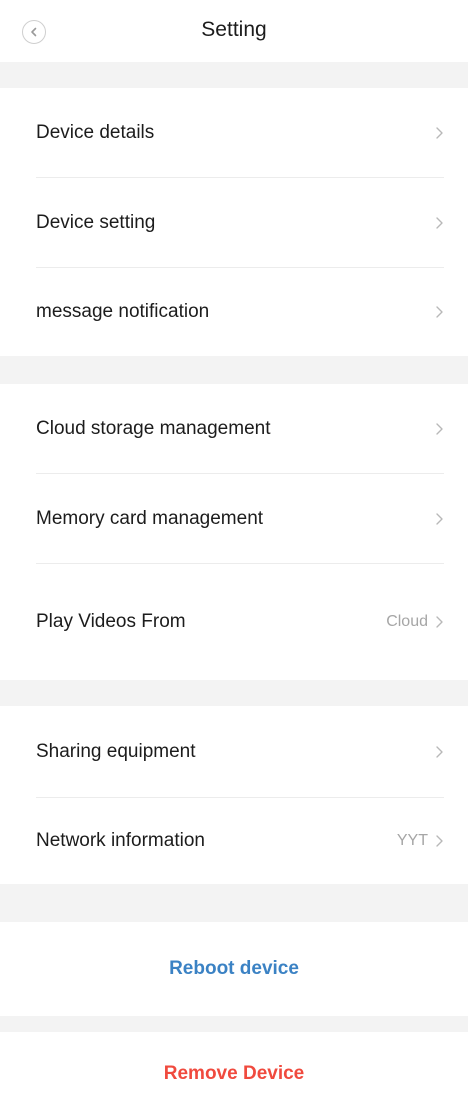 This screenshot has width=468, height=1116. Describe the element at coordinates (96, 222) in the screenshot. I see `row-label: Device setting` at that location.